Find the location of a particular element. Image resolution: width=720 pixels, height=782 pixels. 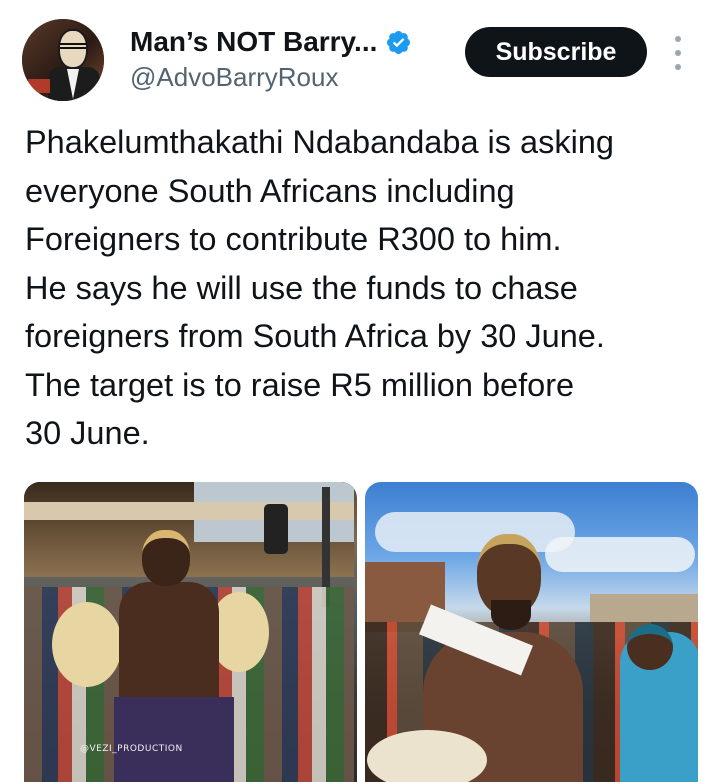

photo-man-skirt is located at coordinates (174, 739).